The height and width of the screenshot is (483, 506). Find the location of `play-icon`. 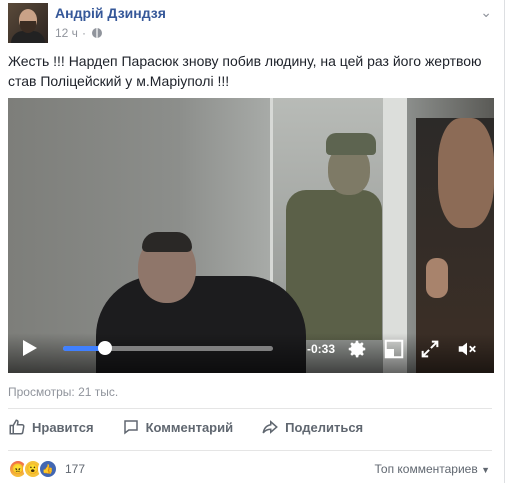

play-icon is located at coordinates (30, 348).